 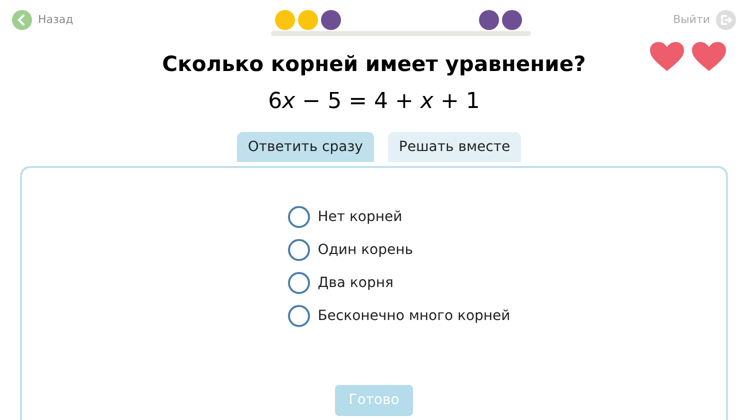 I want to click on equation: 6x − 5 = 4 + x + 1, so click(x=374, y=102).